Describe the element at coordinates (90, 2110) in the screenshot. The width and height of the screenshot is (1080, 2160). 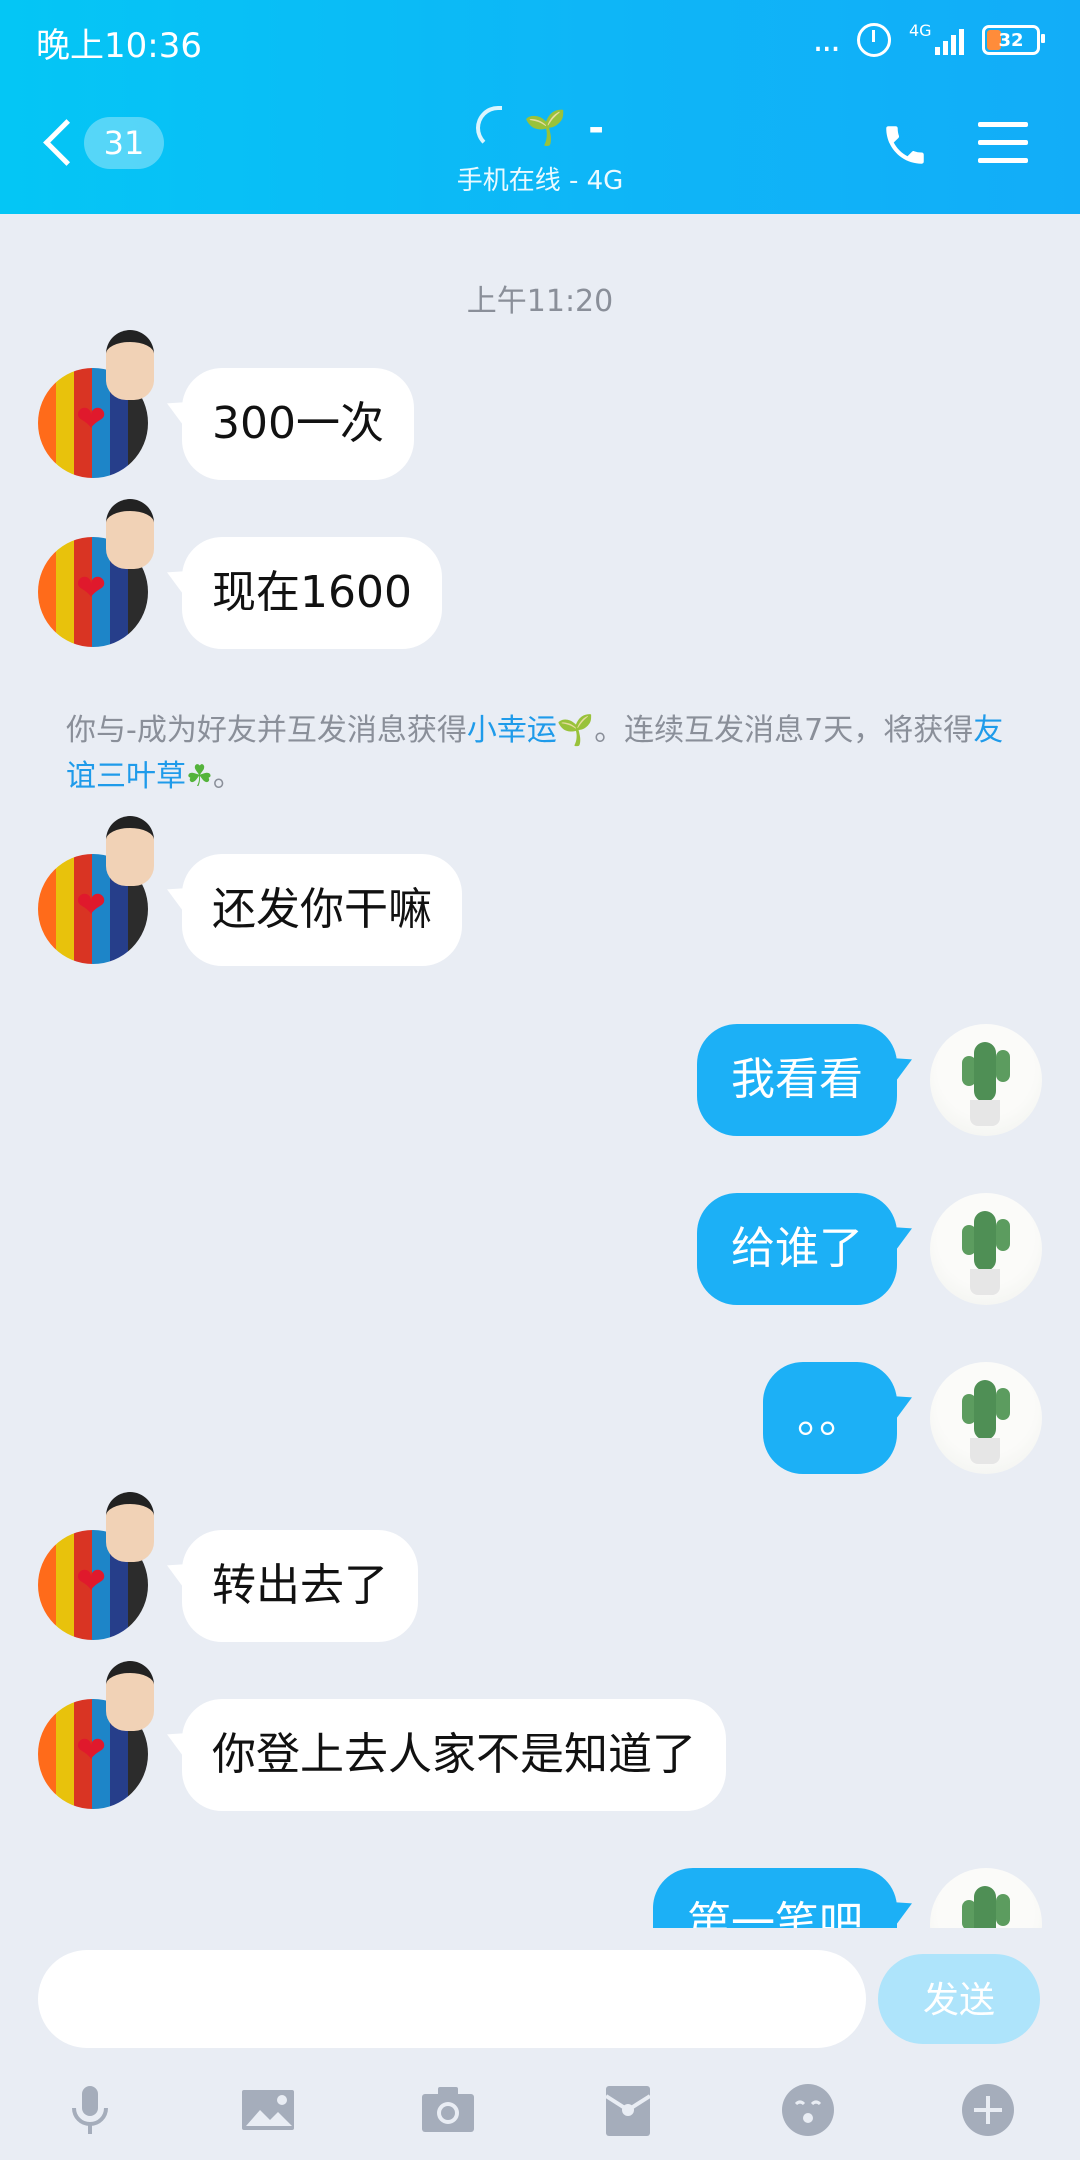
I see `mic-icon` at that location.